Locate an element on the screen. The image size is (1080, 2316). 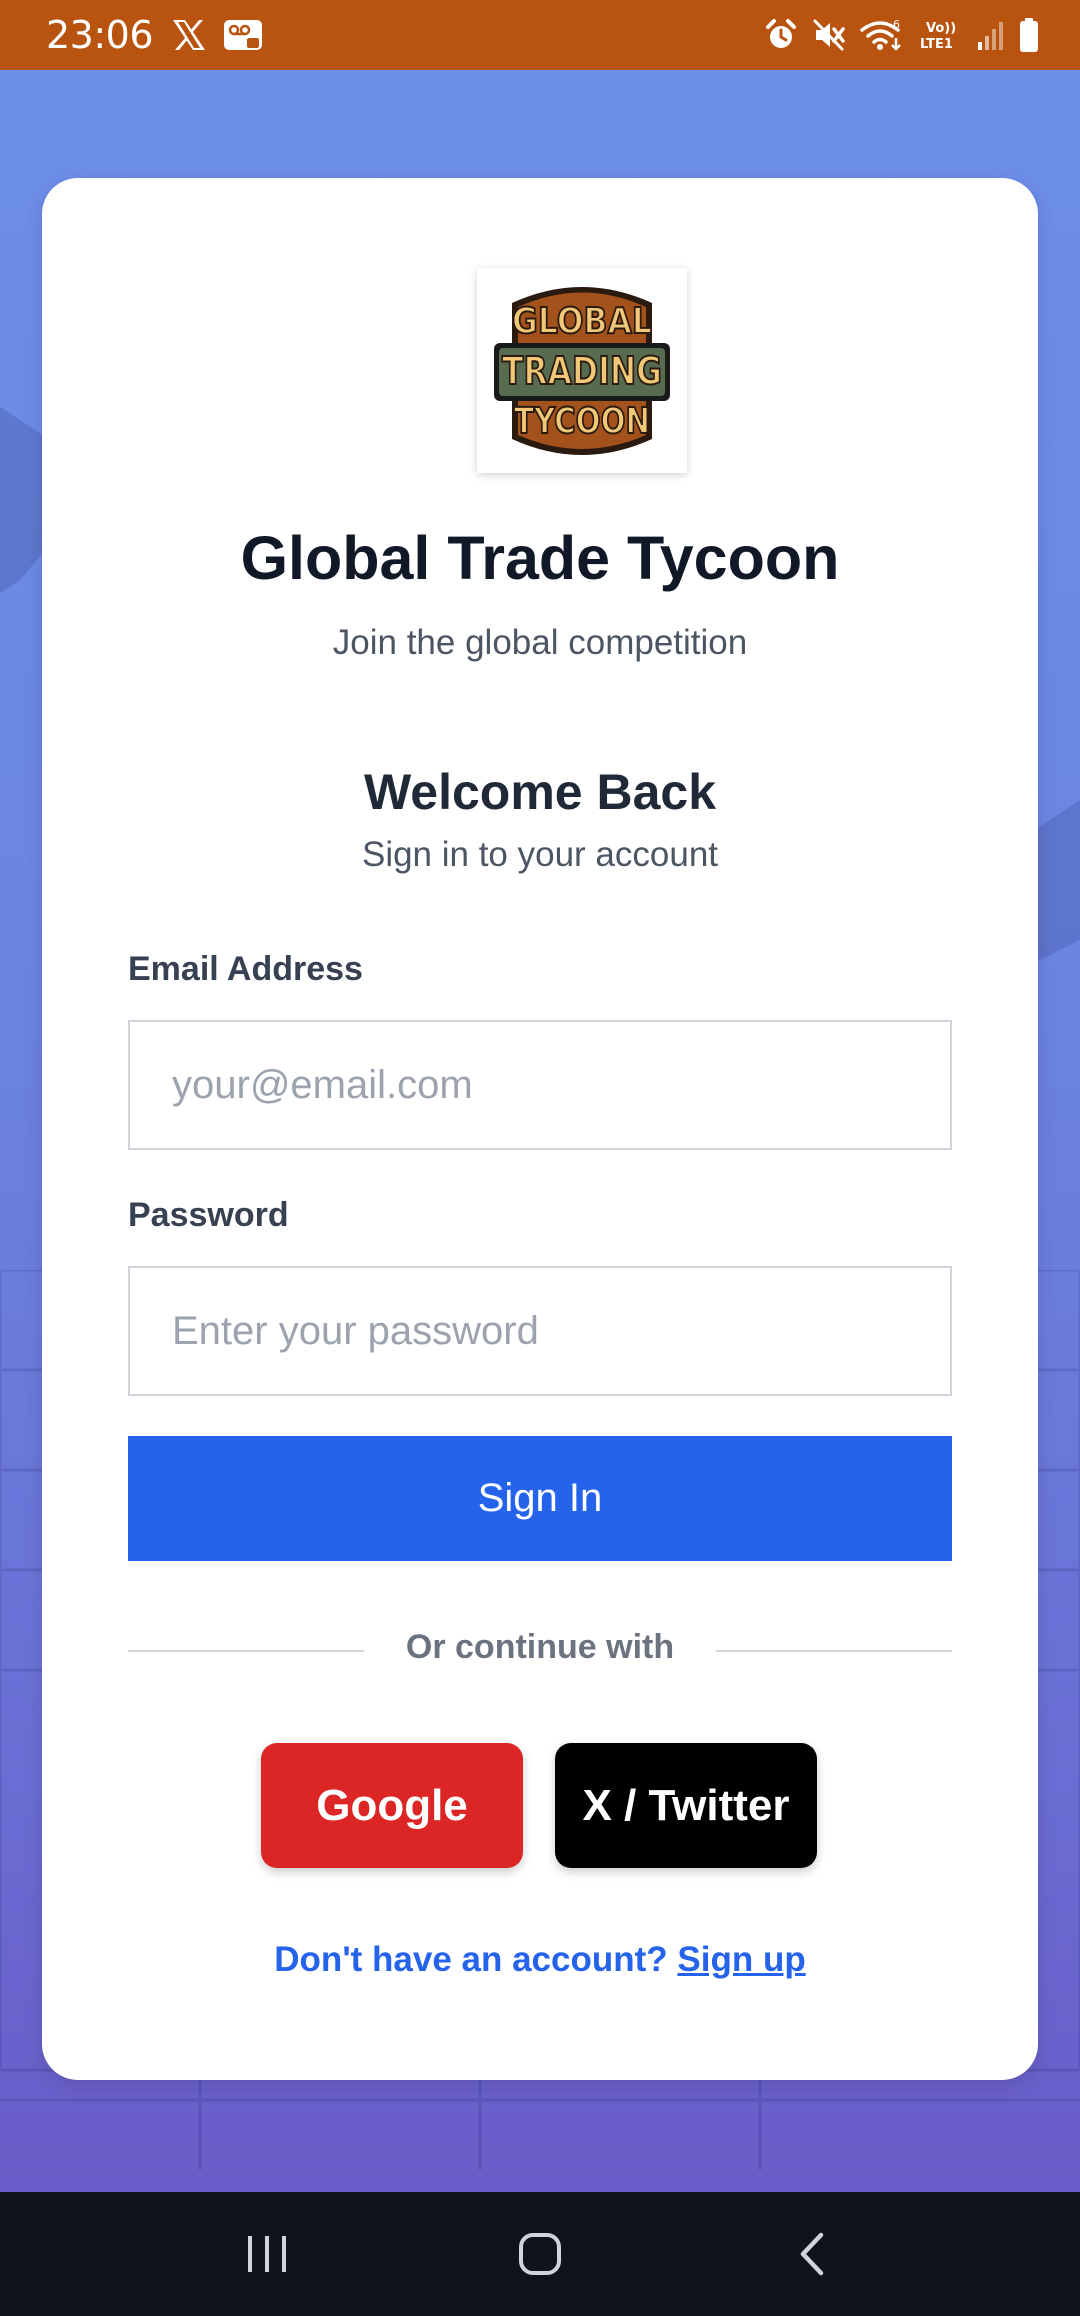
volte-label-bottom: LTE1 is located at coordinates (936, 44).